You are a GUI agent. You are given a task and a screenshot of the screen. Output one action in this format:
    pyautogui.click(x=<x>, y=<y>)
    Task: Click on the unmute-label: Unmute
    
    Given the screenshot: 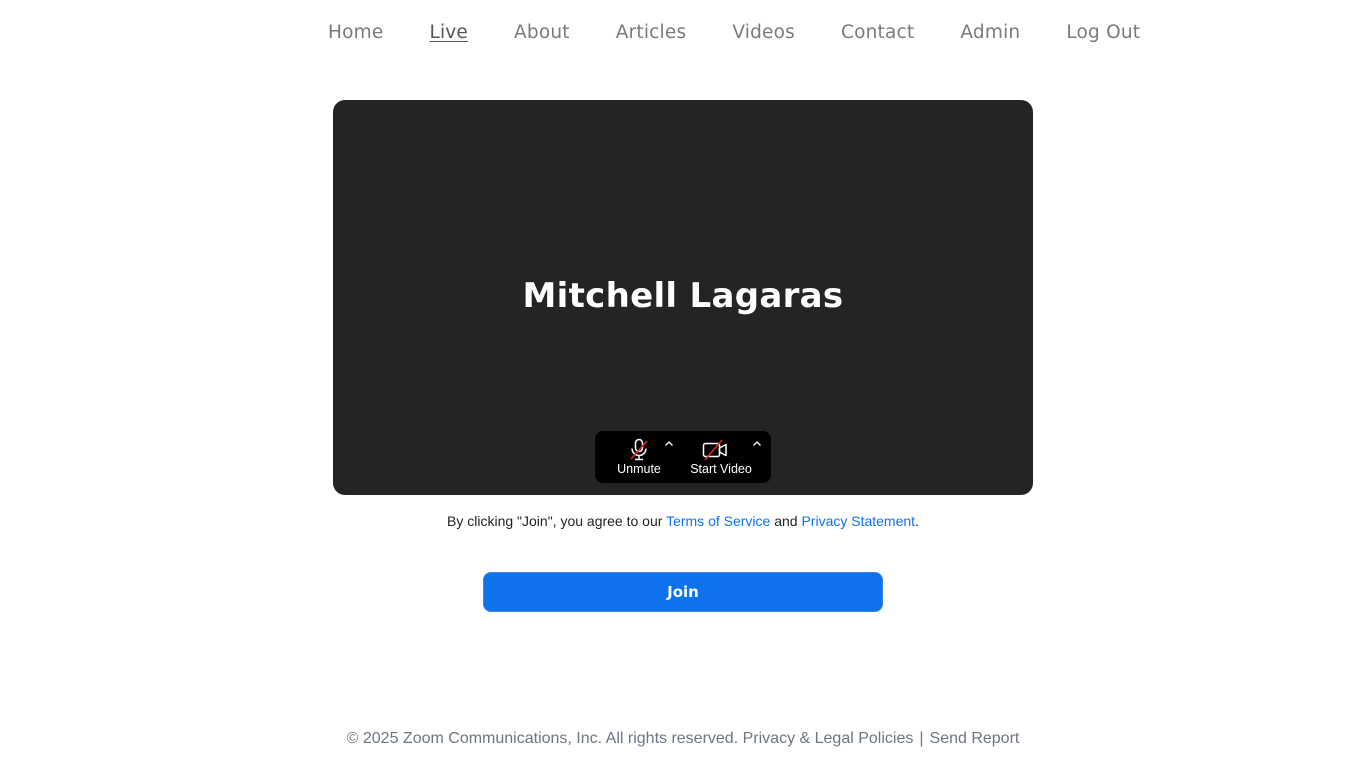 What is the action you would take?
    pyautogui.click(x=639, y=469)
    